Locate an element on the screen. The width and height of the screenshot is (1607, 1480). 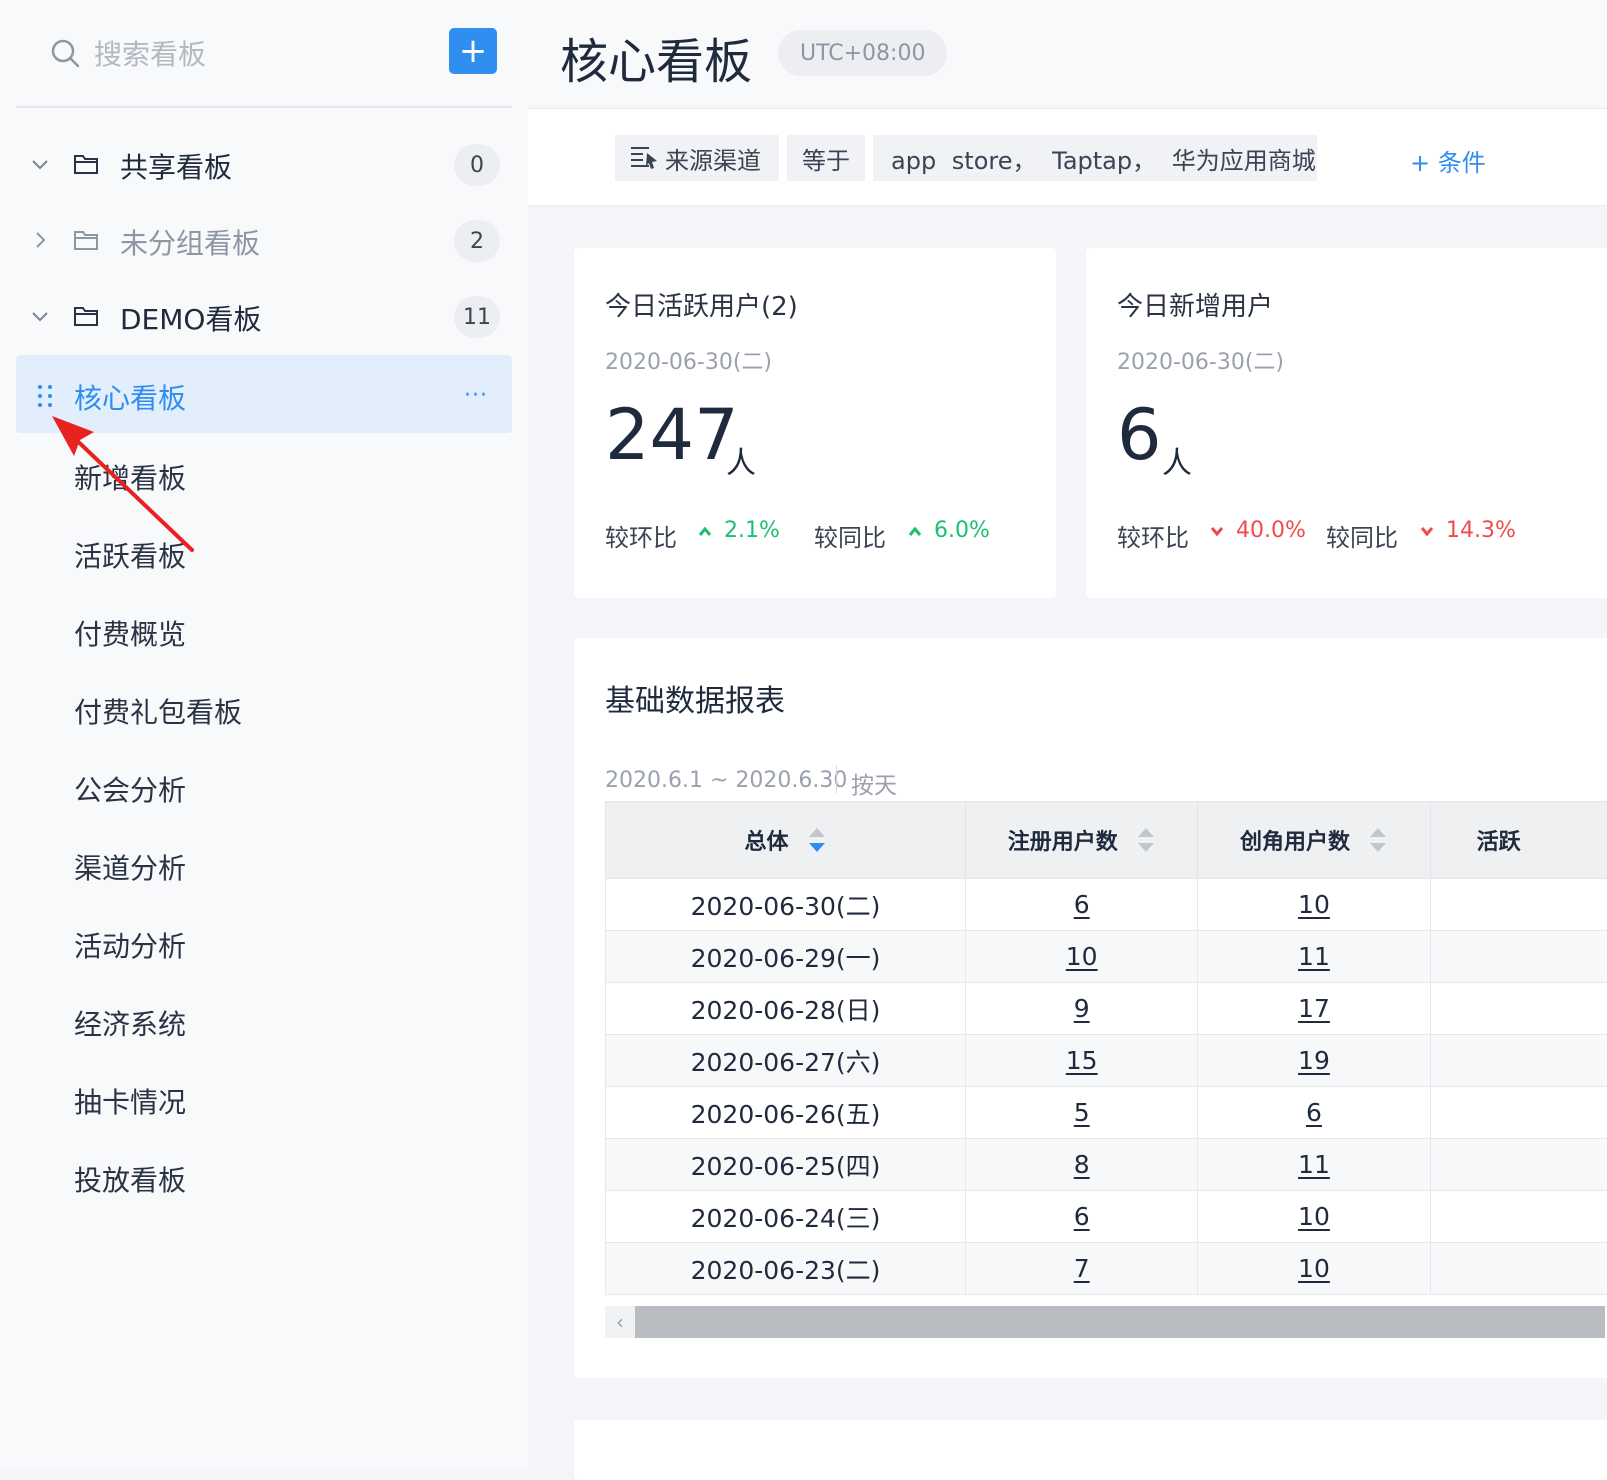
sidebar-item: 活动分析 is located at coordinates (130, 945).